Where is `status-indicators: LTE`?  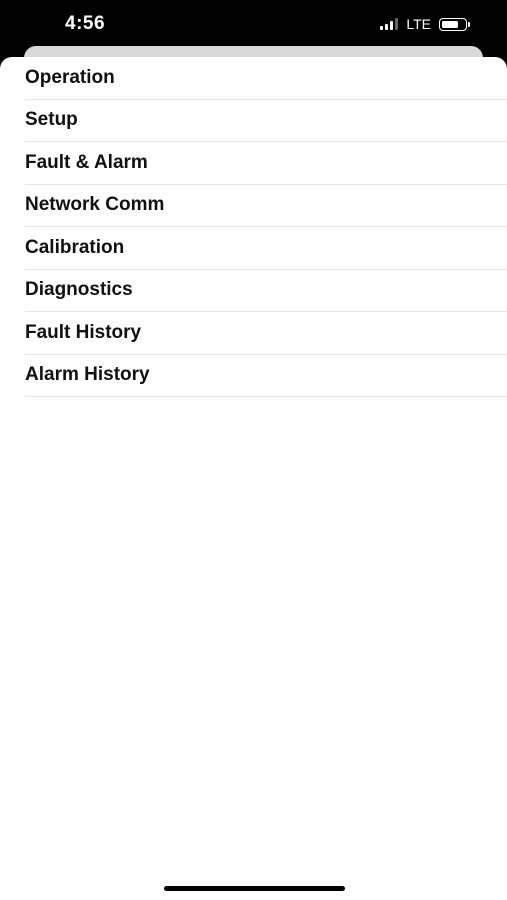
status-indicators: LTE is located at coordinates (425, 24).